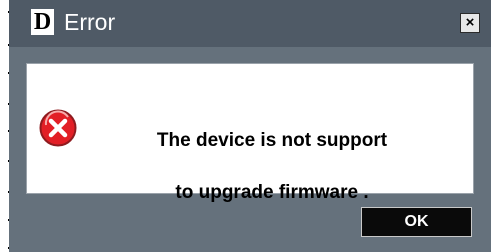  I want to click on close-icon: ×, so click(470, 22).